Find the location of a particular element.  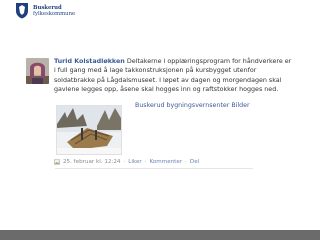

buskerud-logo: Buskerud fylkeskommune is located at coordinates (45, 10).